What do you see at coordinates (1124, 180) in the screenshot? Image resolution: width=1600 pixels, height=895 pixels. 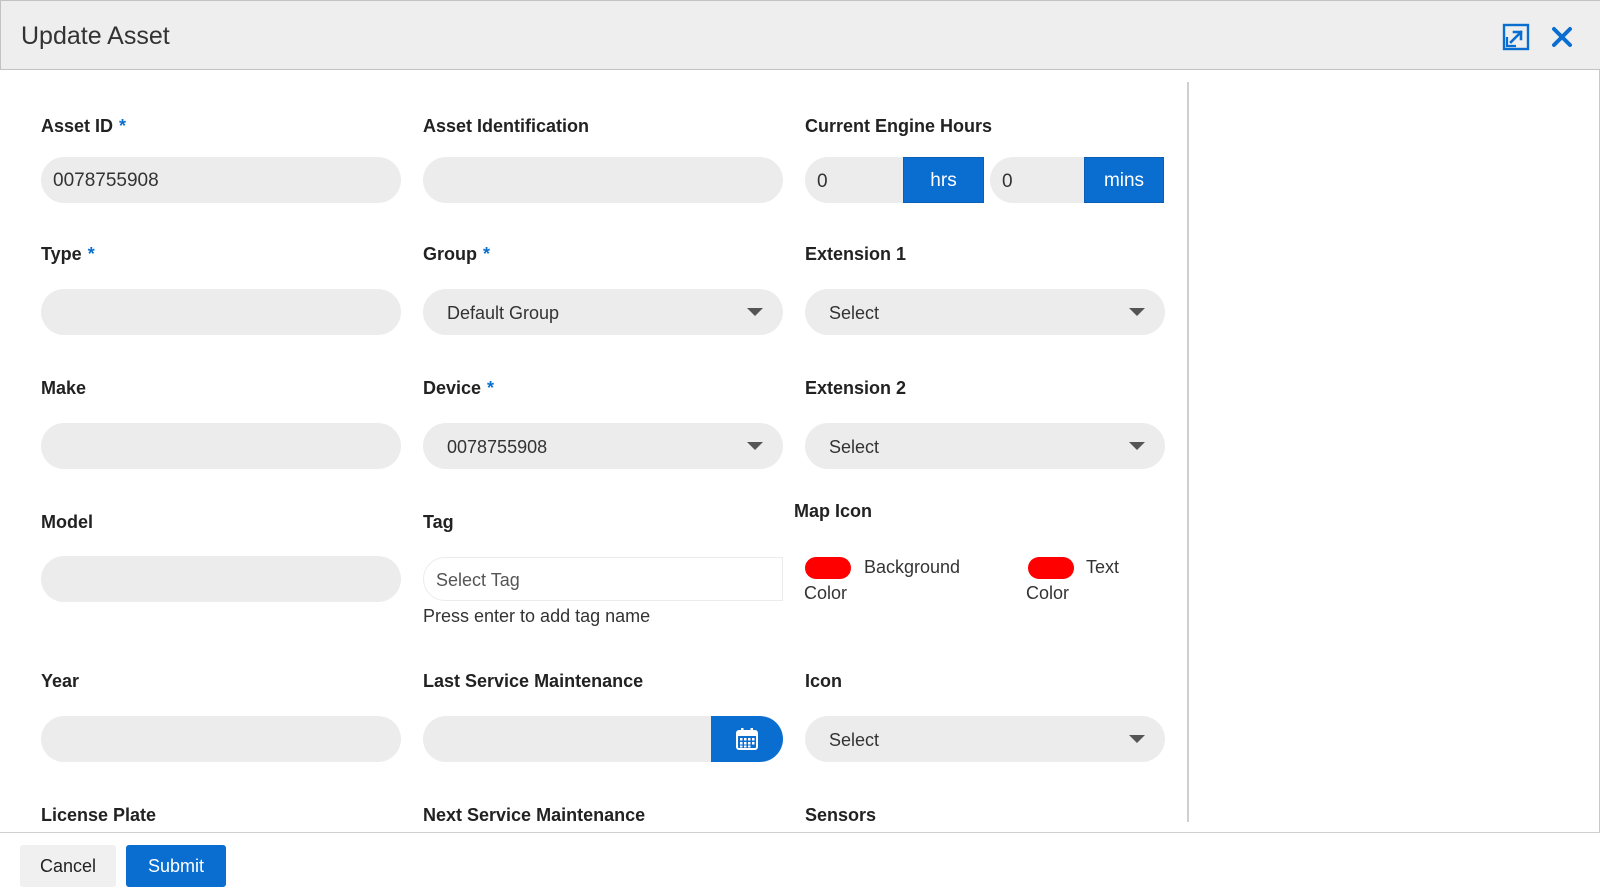 I see `mins-unit-addon: mins` at bounding box center [1124, 180].